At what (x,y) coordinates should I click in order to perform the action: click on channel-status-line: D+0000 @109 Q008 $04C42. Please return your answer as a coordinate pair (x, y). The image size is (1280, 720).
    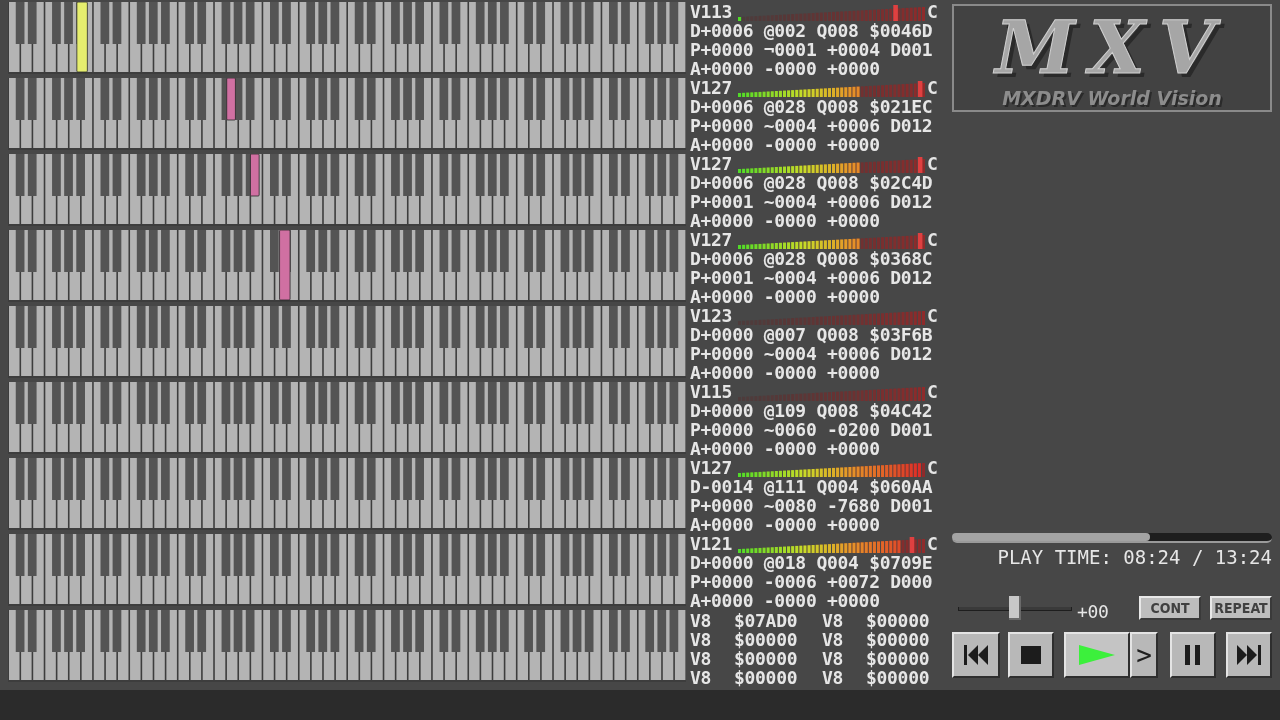
    Looking at the image, I should click on (812, 410).